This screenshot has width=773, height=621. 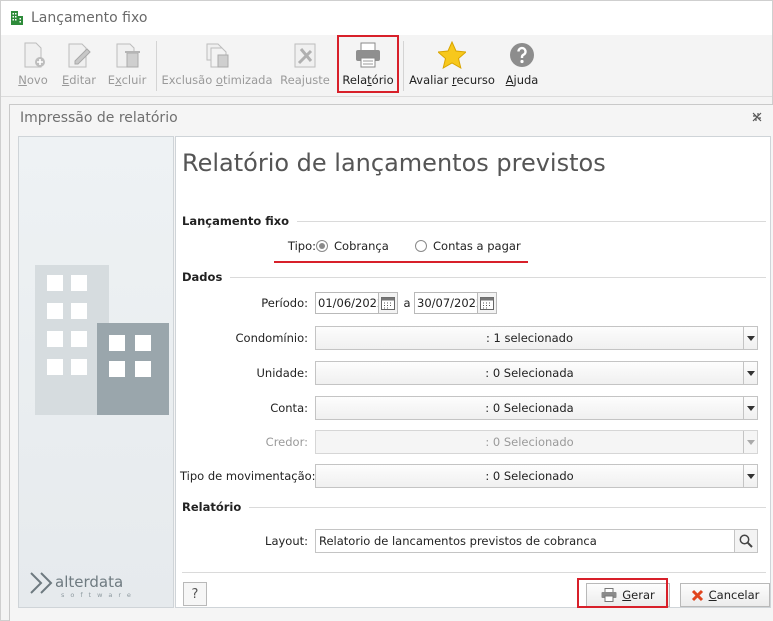 I want to click on editar-button: Editar, so click(x=79, y=65).